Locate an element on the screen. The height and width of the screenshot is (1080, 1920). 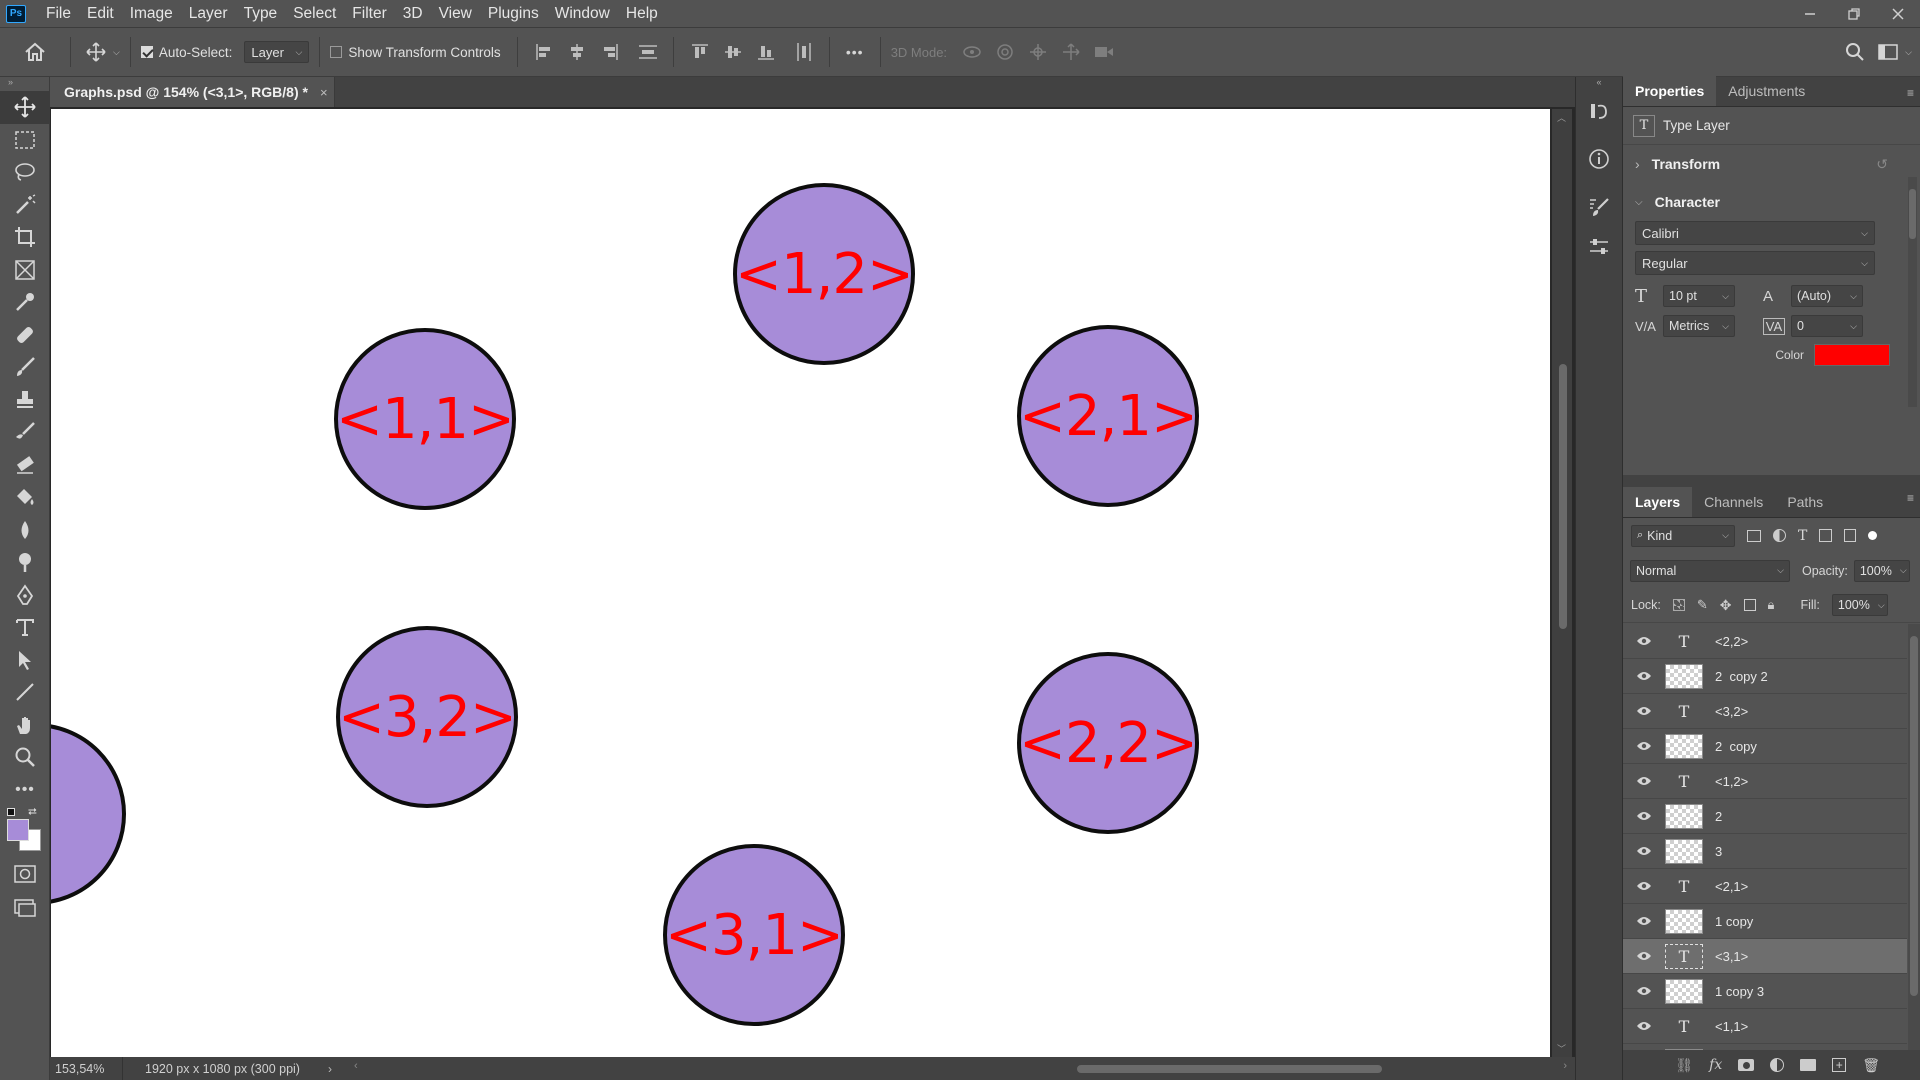
scroll-up-icon: ︿ is located at coordinates (1561, 117).